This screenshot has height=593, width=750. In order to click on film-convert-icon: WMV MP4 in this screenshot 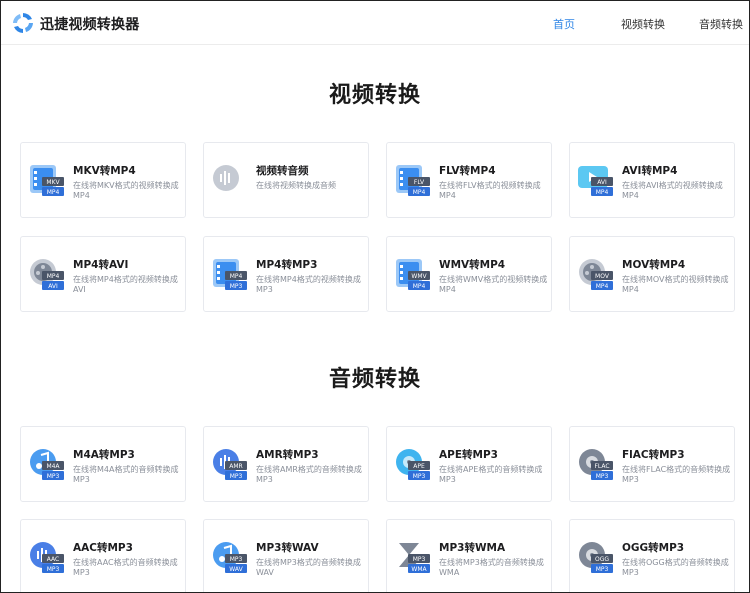, I will do `click(413, 274)`.